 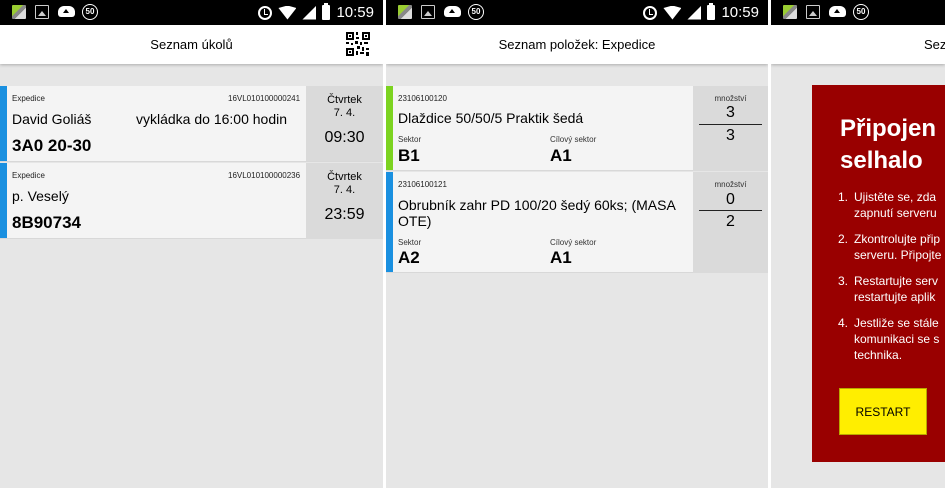 What do you see at coordinates (843, 323) in the screenshot?
I see `step-number: 4.` at bounding box center [843, 323].